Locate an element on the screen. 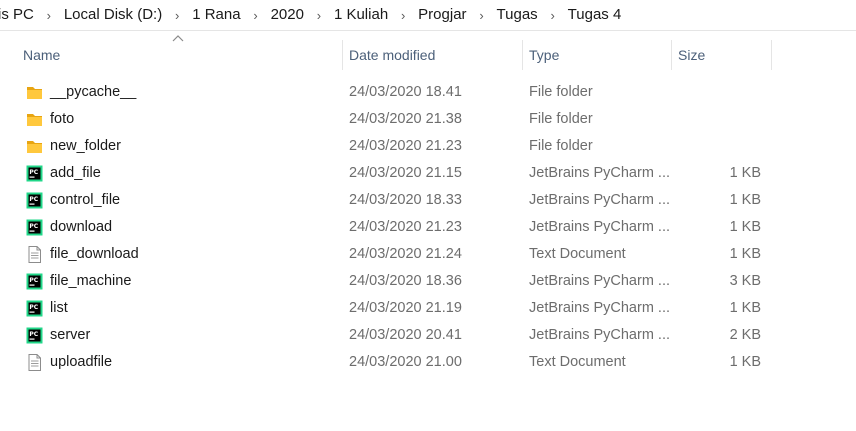 The image size is (856, 431). breadcrumb-item-label: Tugas is located at coordinates (517, 14).